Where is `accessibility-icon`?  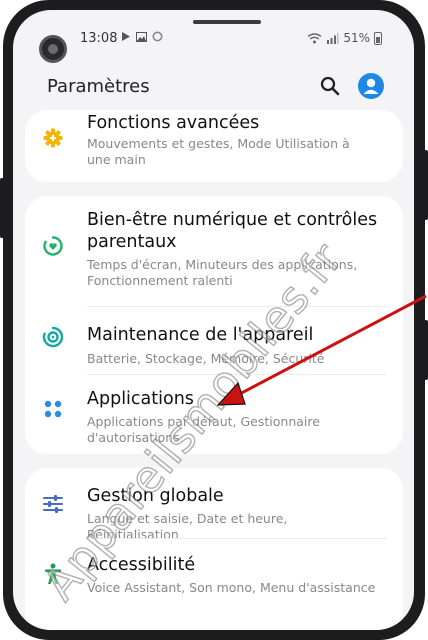
accessibility-icon is located at coordinates (53, 574).